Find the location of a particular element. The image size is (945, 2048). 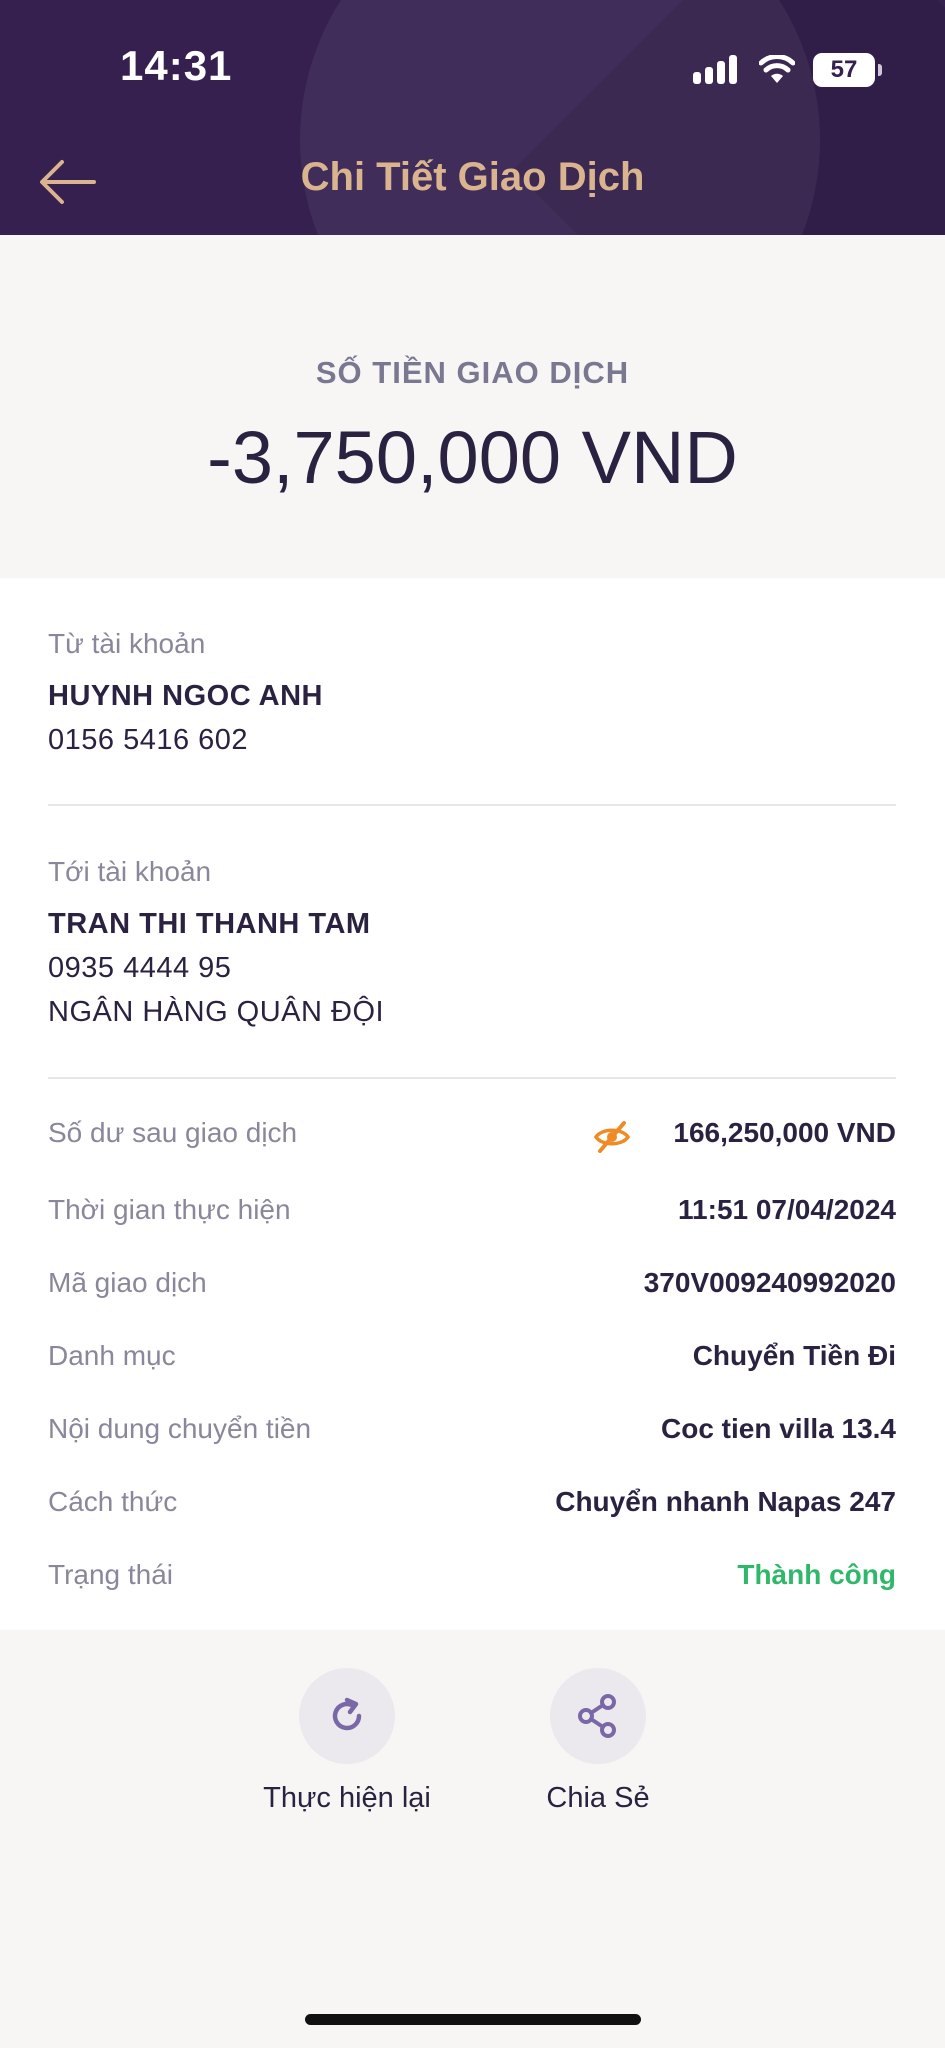

retry-button: Thực hiện lại is located at coordinates (347, 1741).